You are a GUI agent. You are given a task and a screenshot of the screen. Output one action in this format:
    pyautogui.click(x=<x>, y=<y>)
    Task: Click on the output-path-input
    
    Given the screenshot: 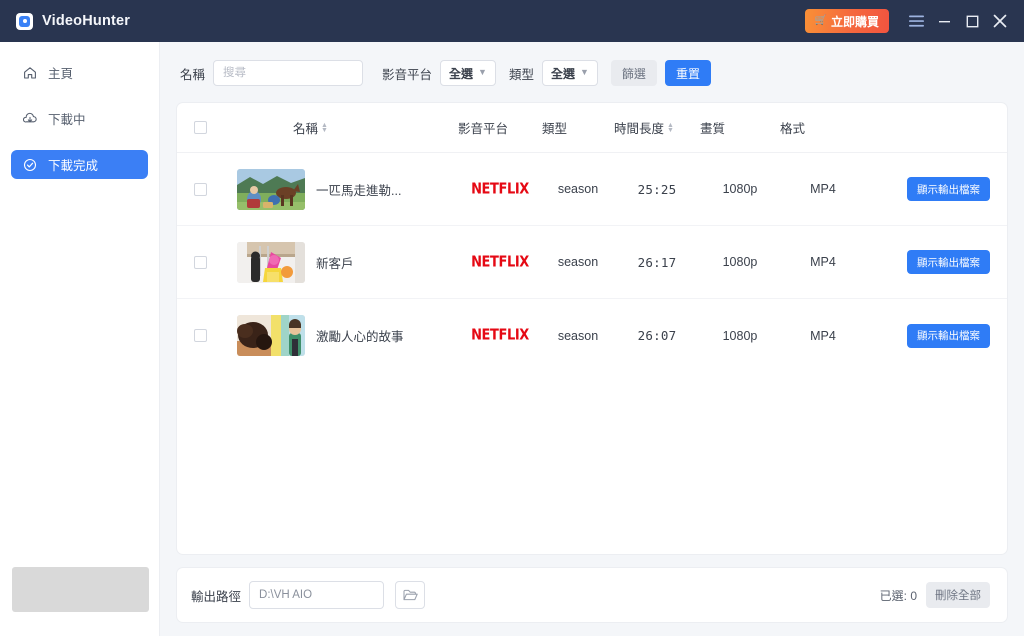 What is the action you would take?
    pyautogui.click(x=317, y=595)
    